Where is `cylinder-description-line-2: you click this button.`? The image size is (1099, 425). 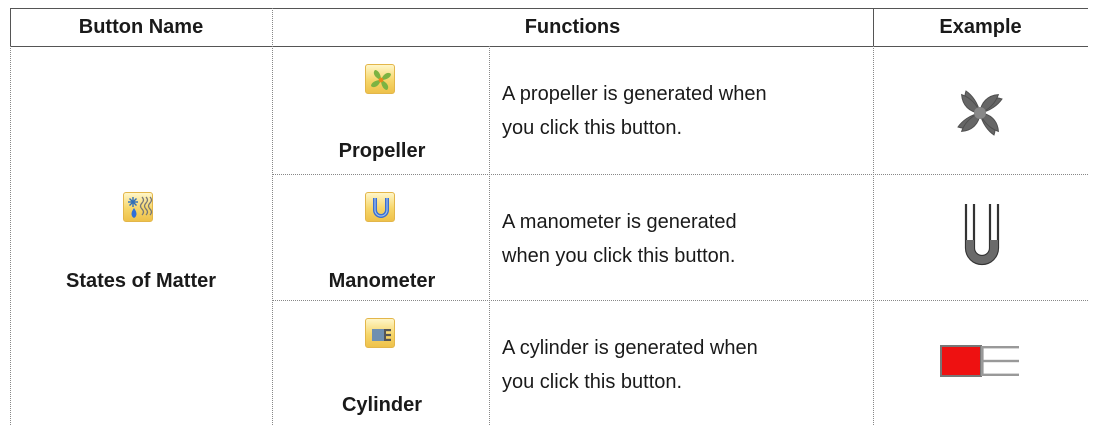
cylinder-description-line-2: you click this button. is located at coordinates (592, 382).